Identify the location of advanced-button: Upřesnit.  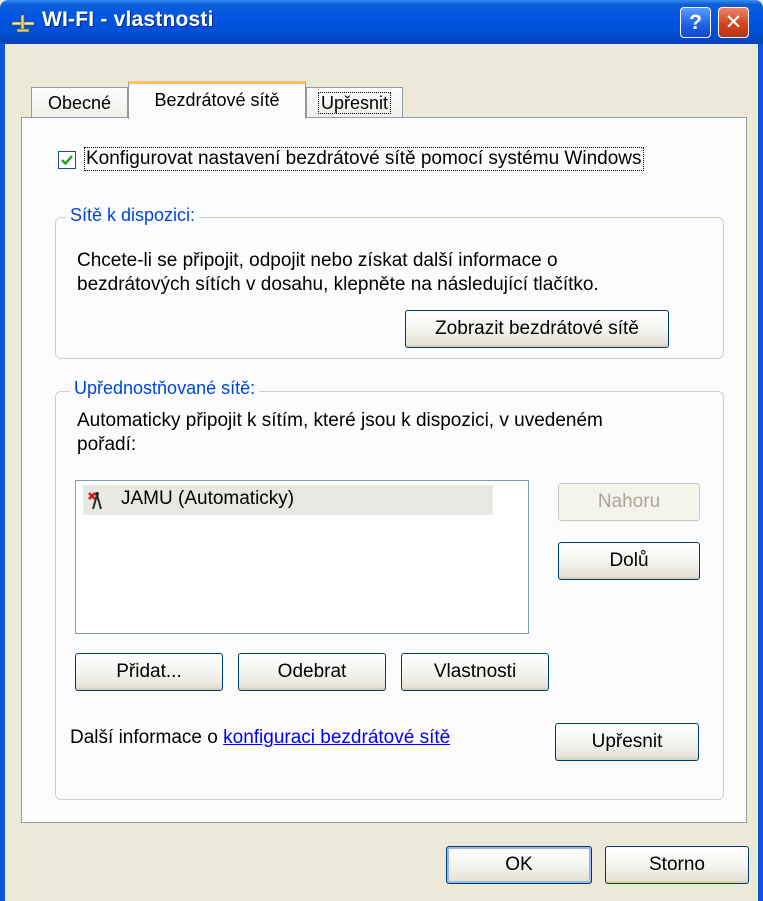
(627, 742).